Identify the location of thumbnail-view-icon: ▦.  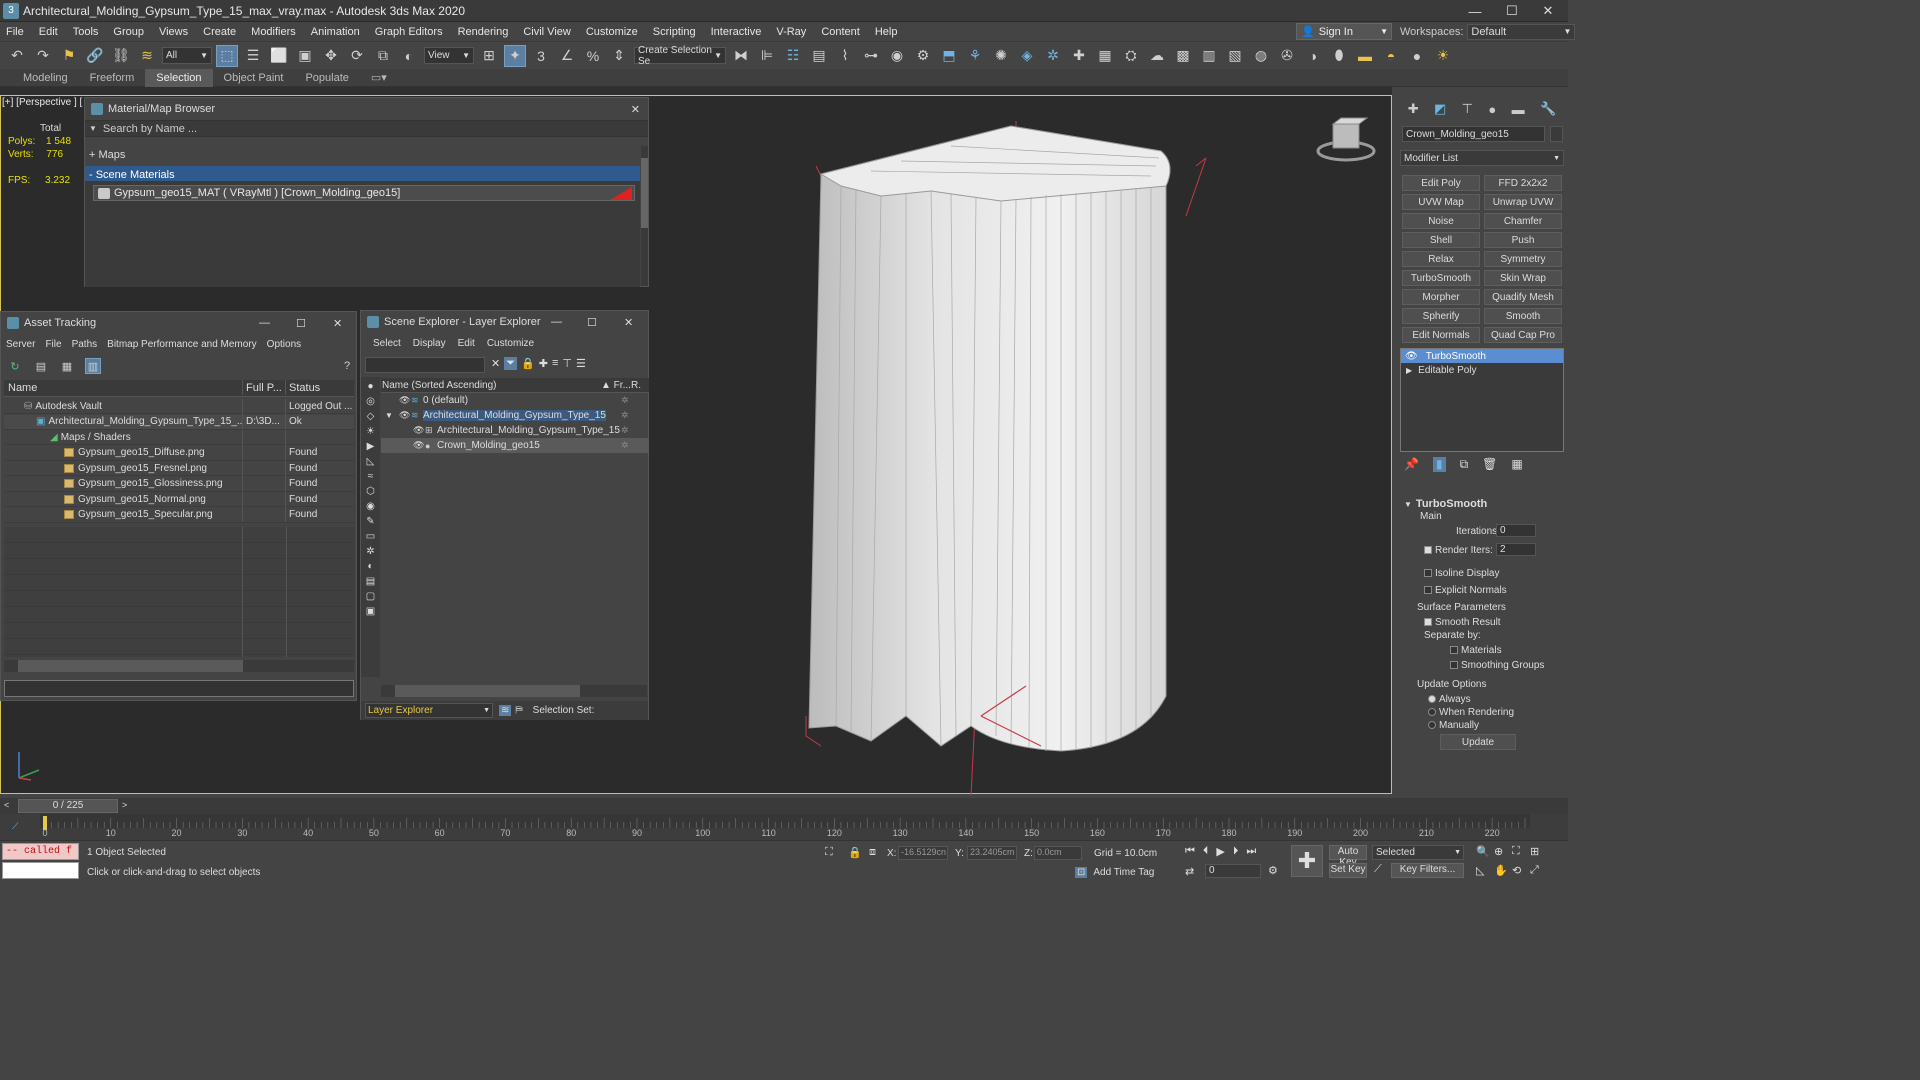
(67, 366).